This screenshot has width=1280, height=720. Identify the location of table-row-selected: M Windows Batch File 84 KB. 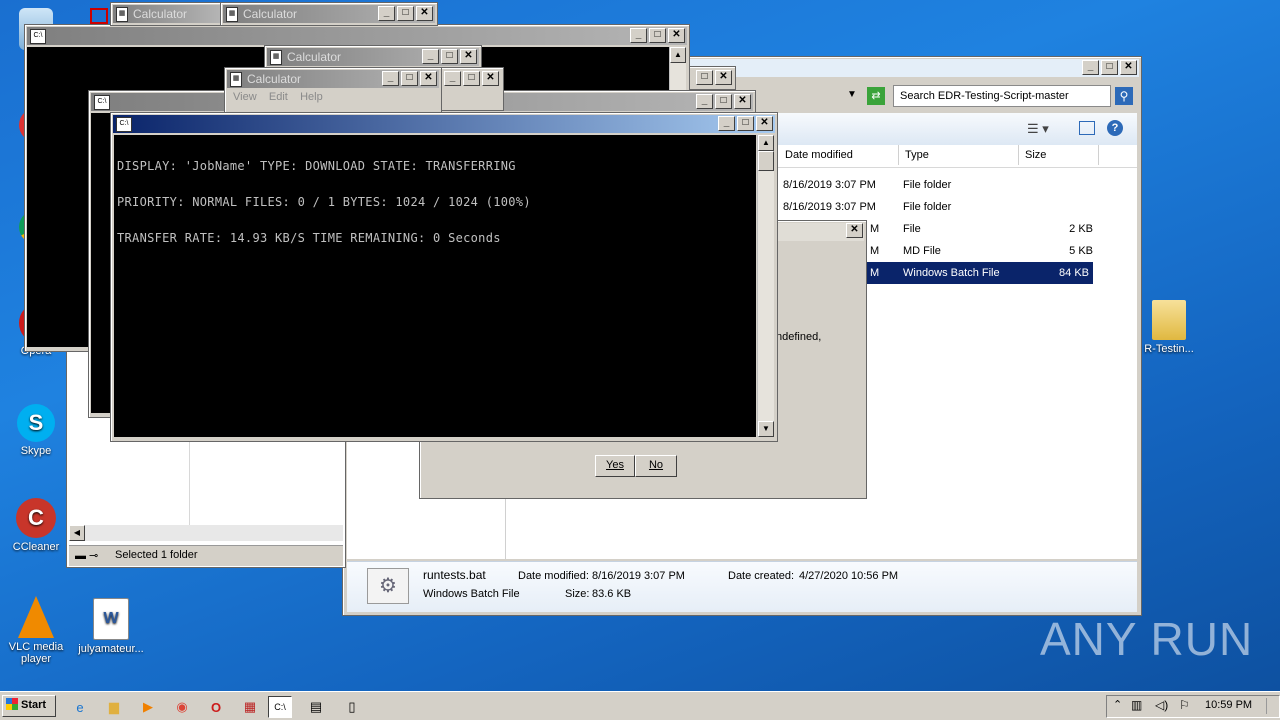
(980, 273).